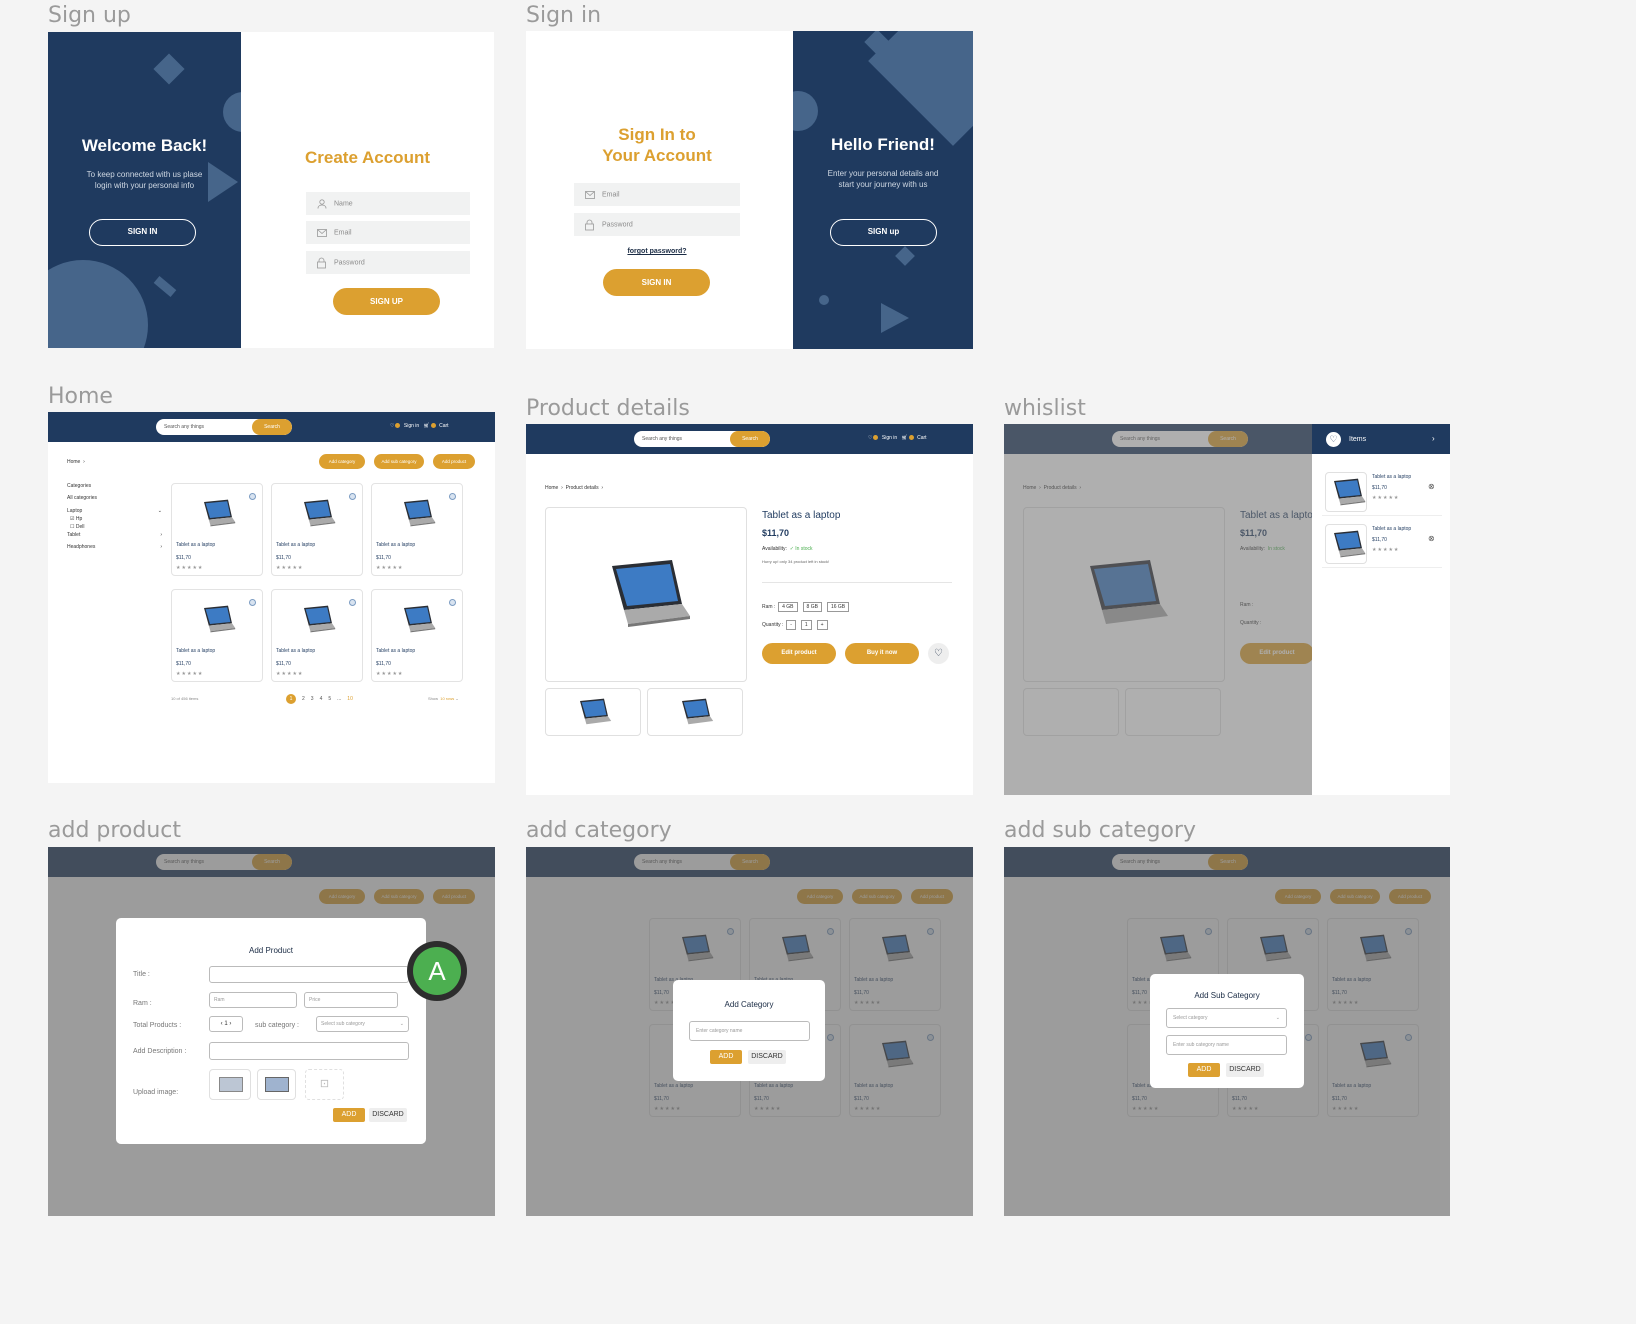 This screenshot has height=1324, width=1636. I want to click on category-tablet: Tablet ›, so click(114, 535).